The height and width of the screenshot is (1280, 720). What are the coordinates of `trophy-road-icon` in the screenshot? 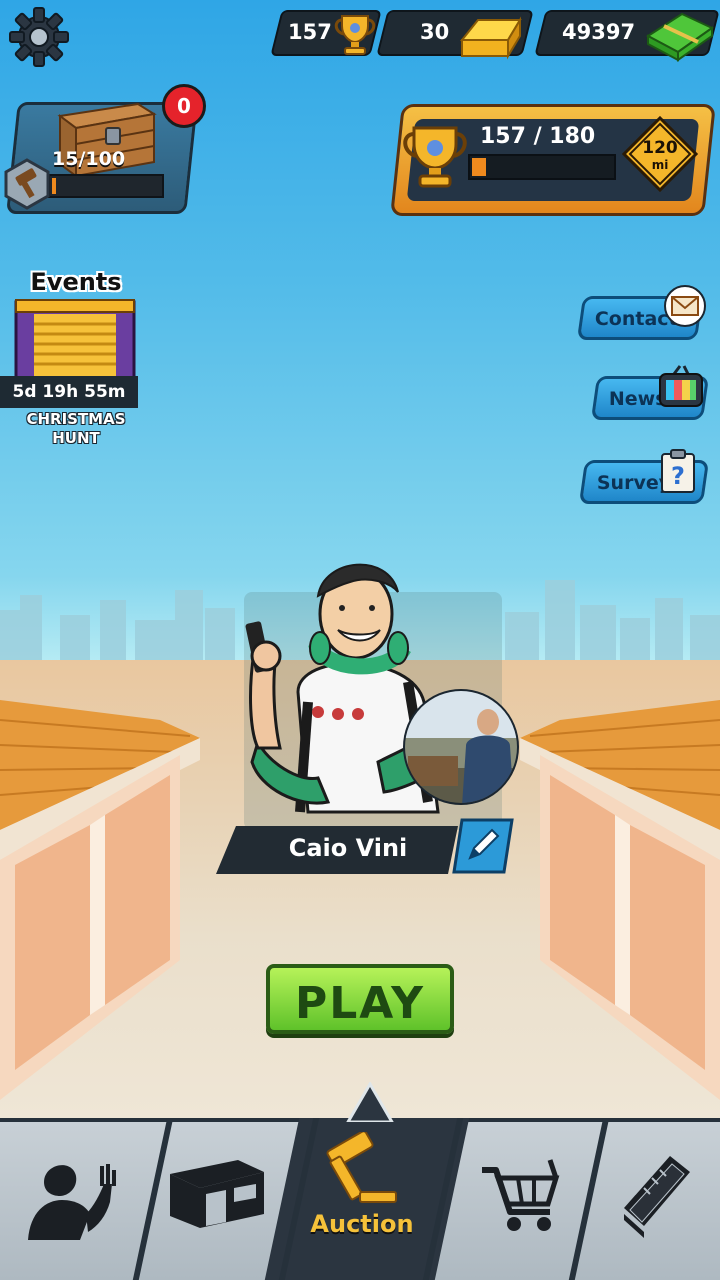 It's located at (435, 157).